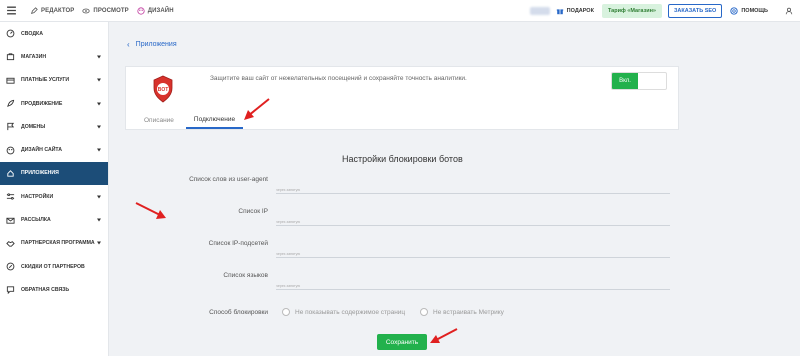 This screenshot has height=356, width=800. Describe the element at coordinates (54, 33) in the screenshot. I see `sidebar-item-0: СВОДКА` at that location.